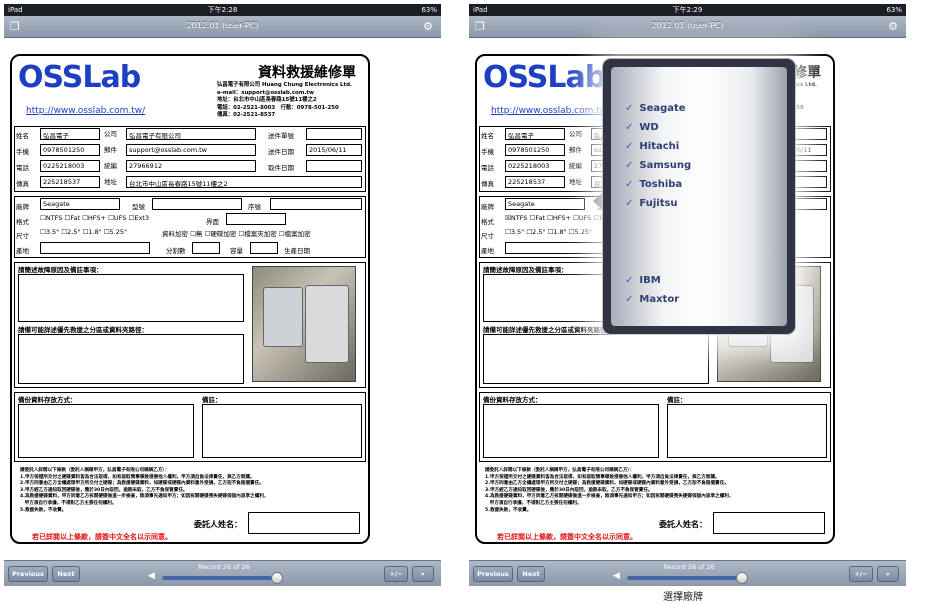 The width and height of the screenshot is (939, 605). What do you see at coordinates (304, 324) in the screenshot?
I see `hdd-photo` at bounding box center [304, 324].